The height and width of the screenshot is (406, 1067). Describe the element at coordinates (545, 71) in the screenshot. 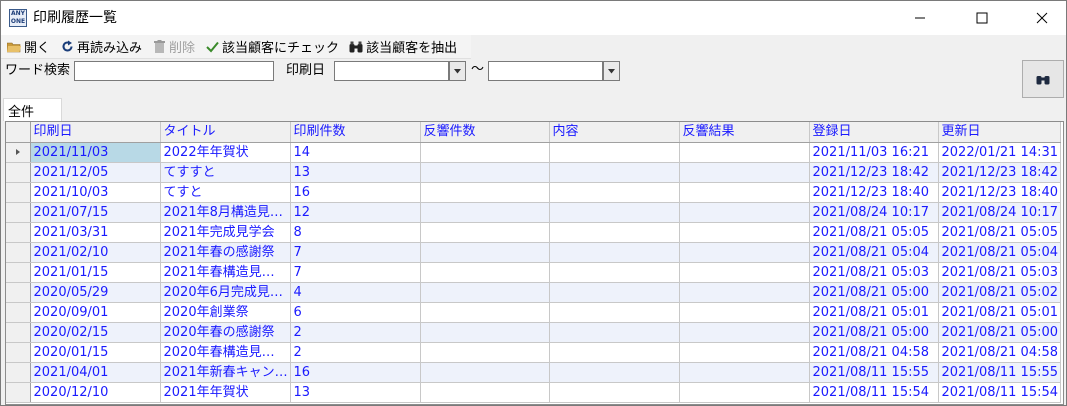

I see `print-date-to-input` at that location.